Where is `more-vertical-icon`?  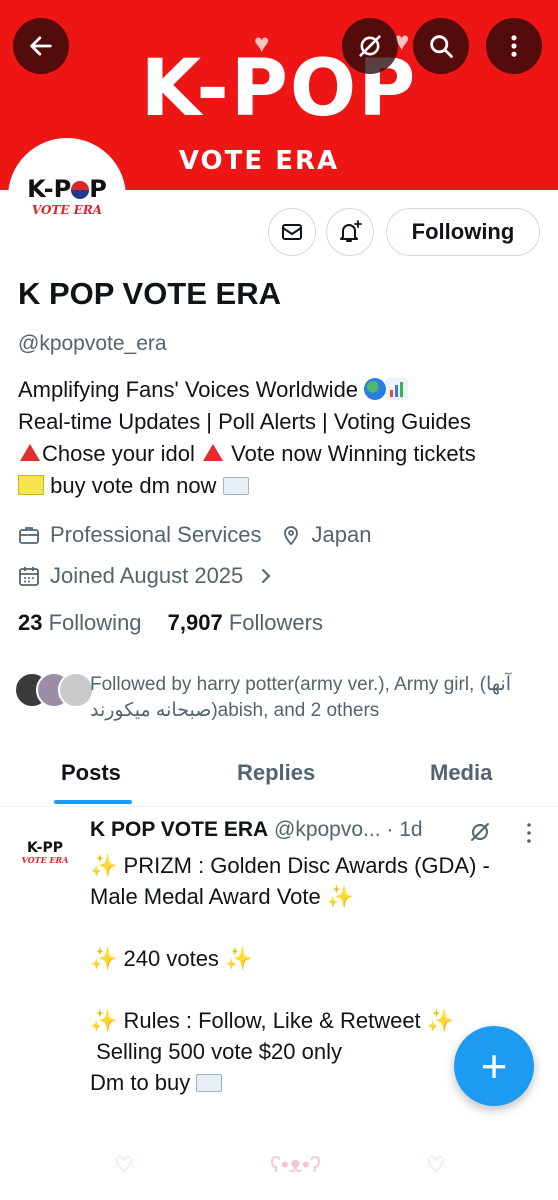 more-vertical-icon is located at coordinates (514, 46).